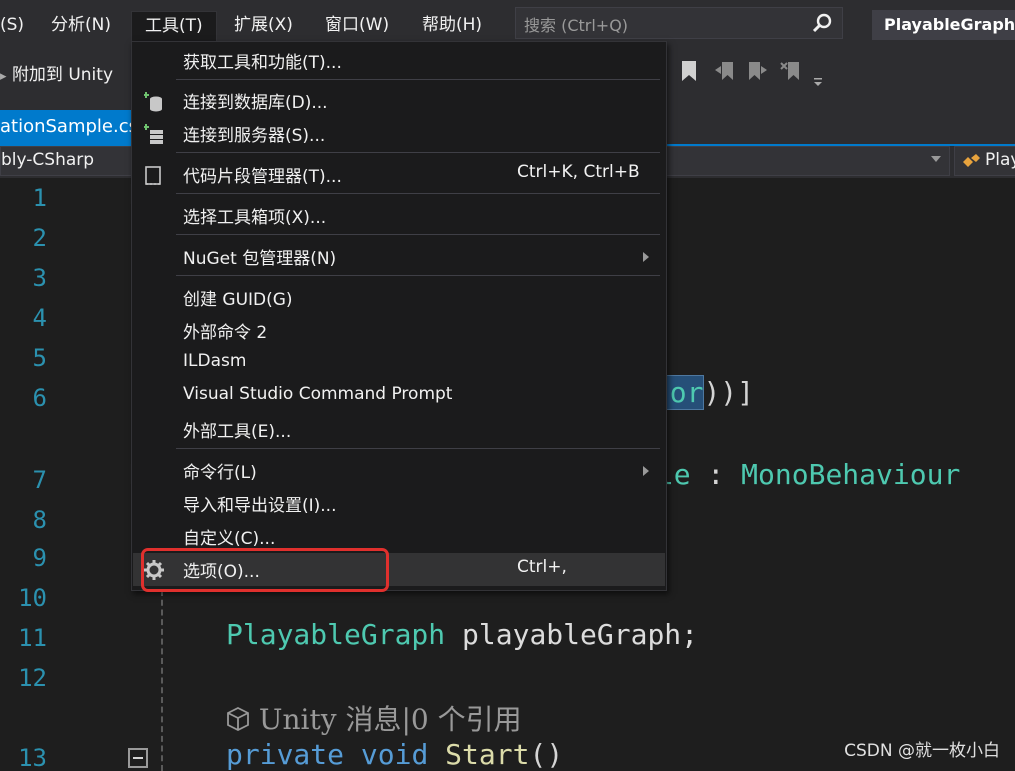 This screenshot has height=771, width=1015. I want to click on menu-nuget: NuGet 包管理器(N), so click(399, 256).